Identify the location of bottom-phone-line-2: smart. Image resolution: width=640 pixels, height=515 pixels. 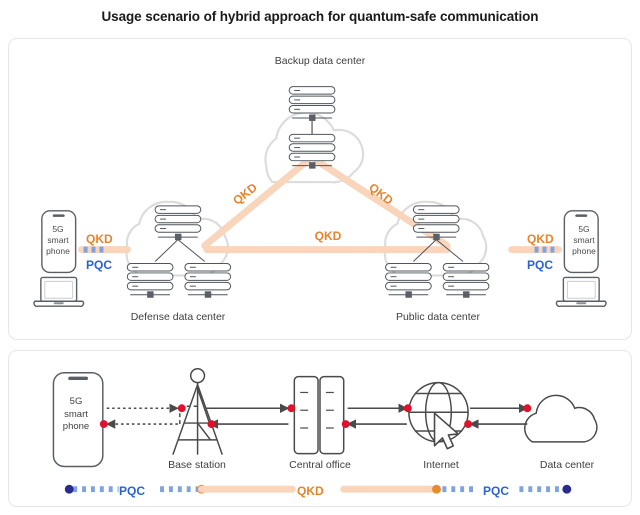
(76, 414).